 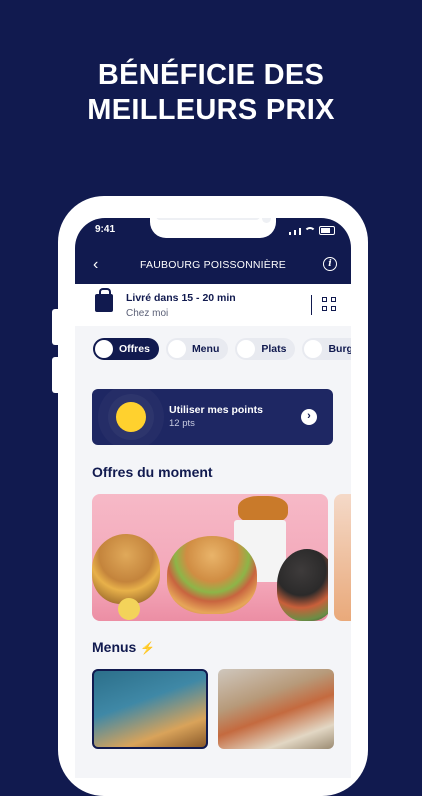 I want to click on status-time: 9:41, so click(x=105, y=229).